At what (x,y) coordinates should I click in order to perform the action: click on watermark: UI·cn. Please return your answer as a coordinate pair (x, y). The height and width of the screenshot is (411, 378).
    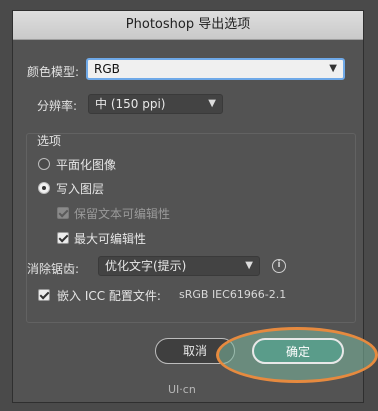
    Looking at the image, I should click on (182, 389).